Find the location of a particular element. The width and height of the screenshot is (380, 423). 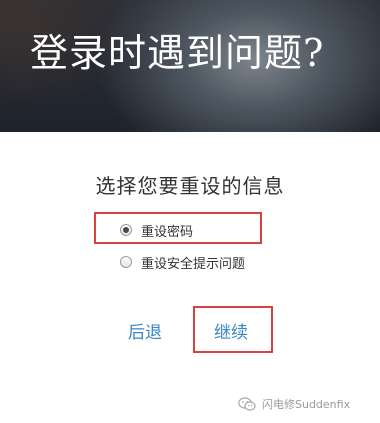

reset-prompt: 选择您要重设的信息 is located at coordinates (190, 186).